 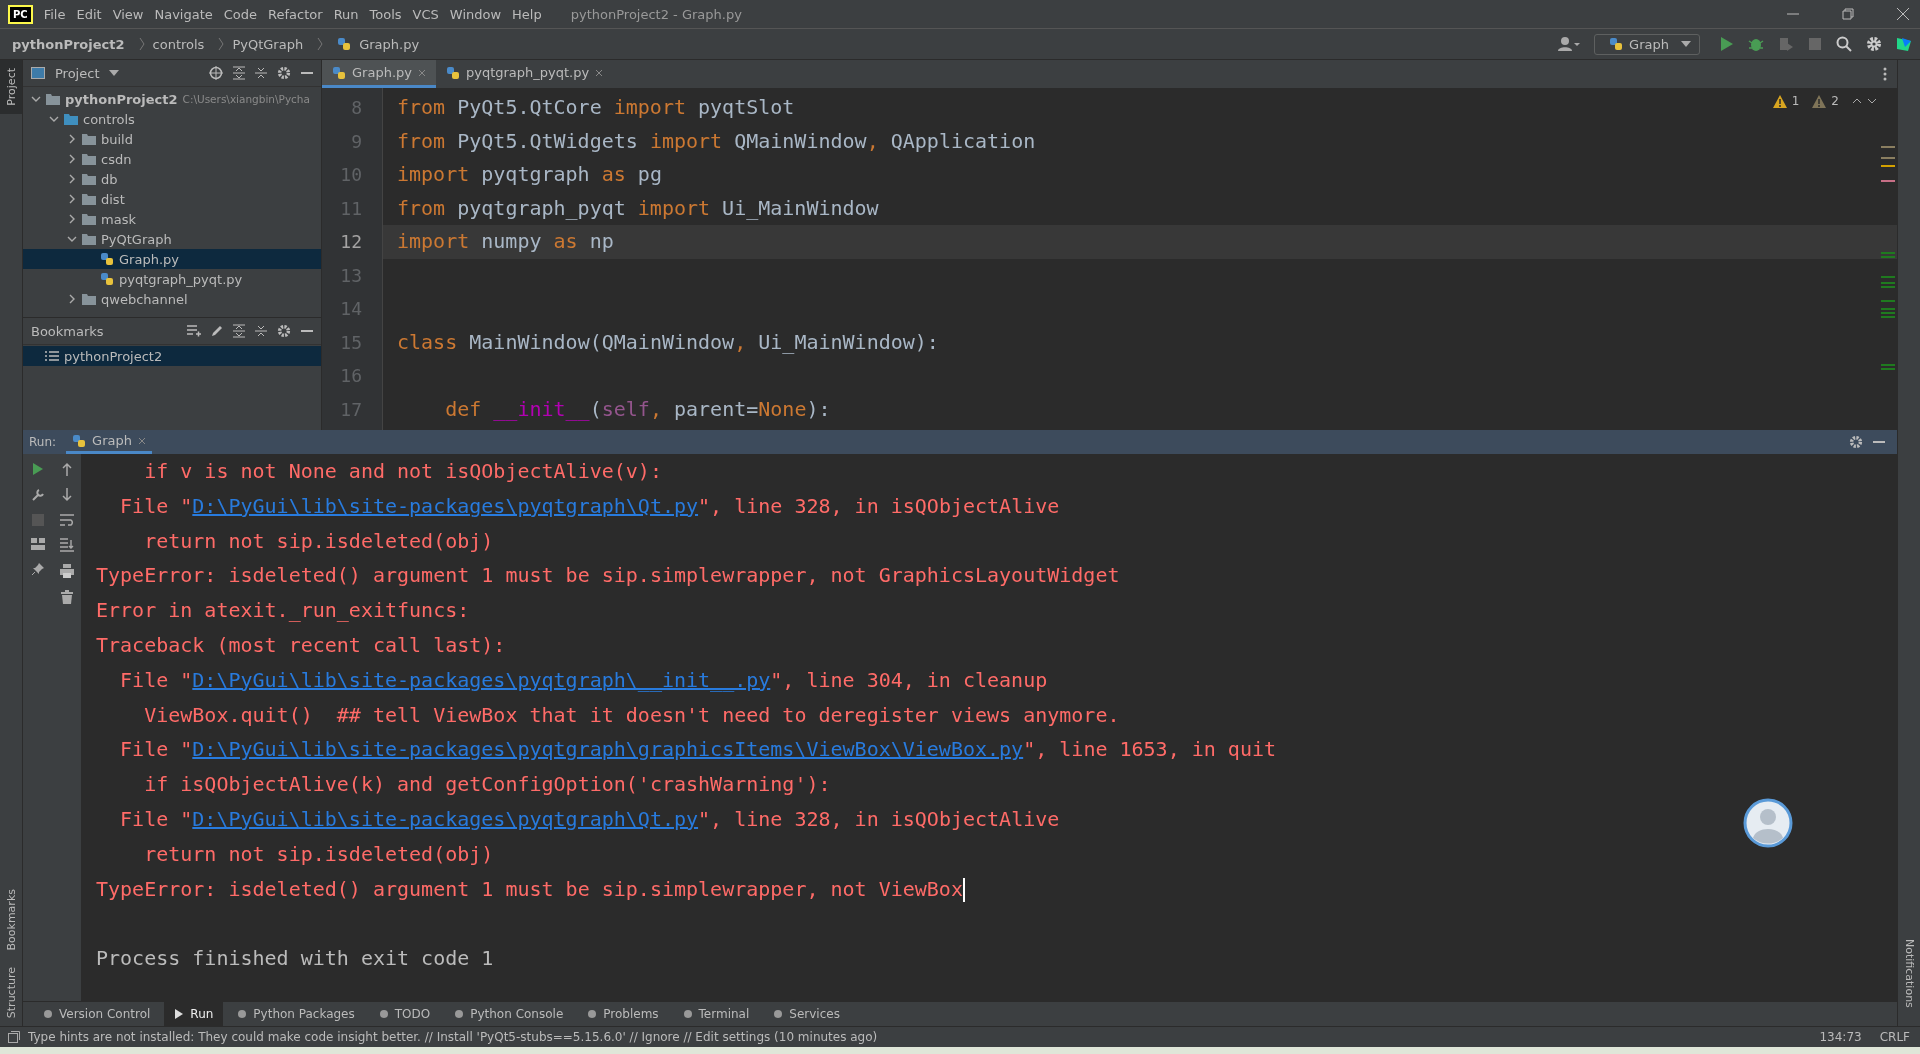 What do you see at coordinates (379, 74) in the screenshot?
I see `editor-tab: Graph.py` at bounding box center [379, 74].